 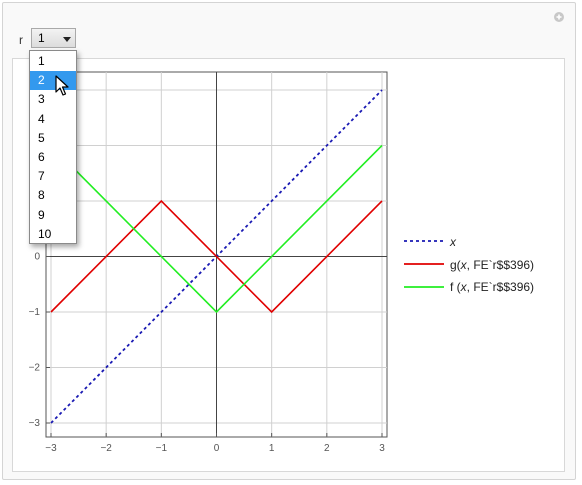 I want to click on dropdown-option-label: 10, so click(x=45, y=233).